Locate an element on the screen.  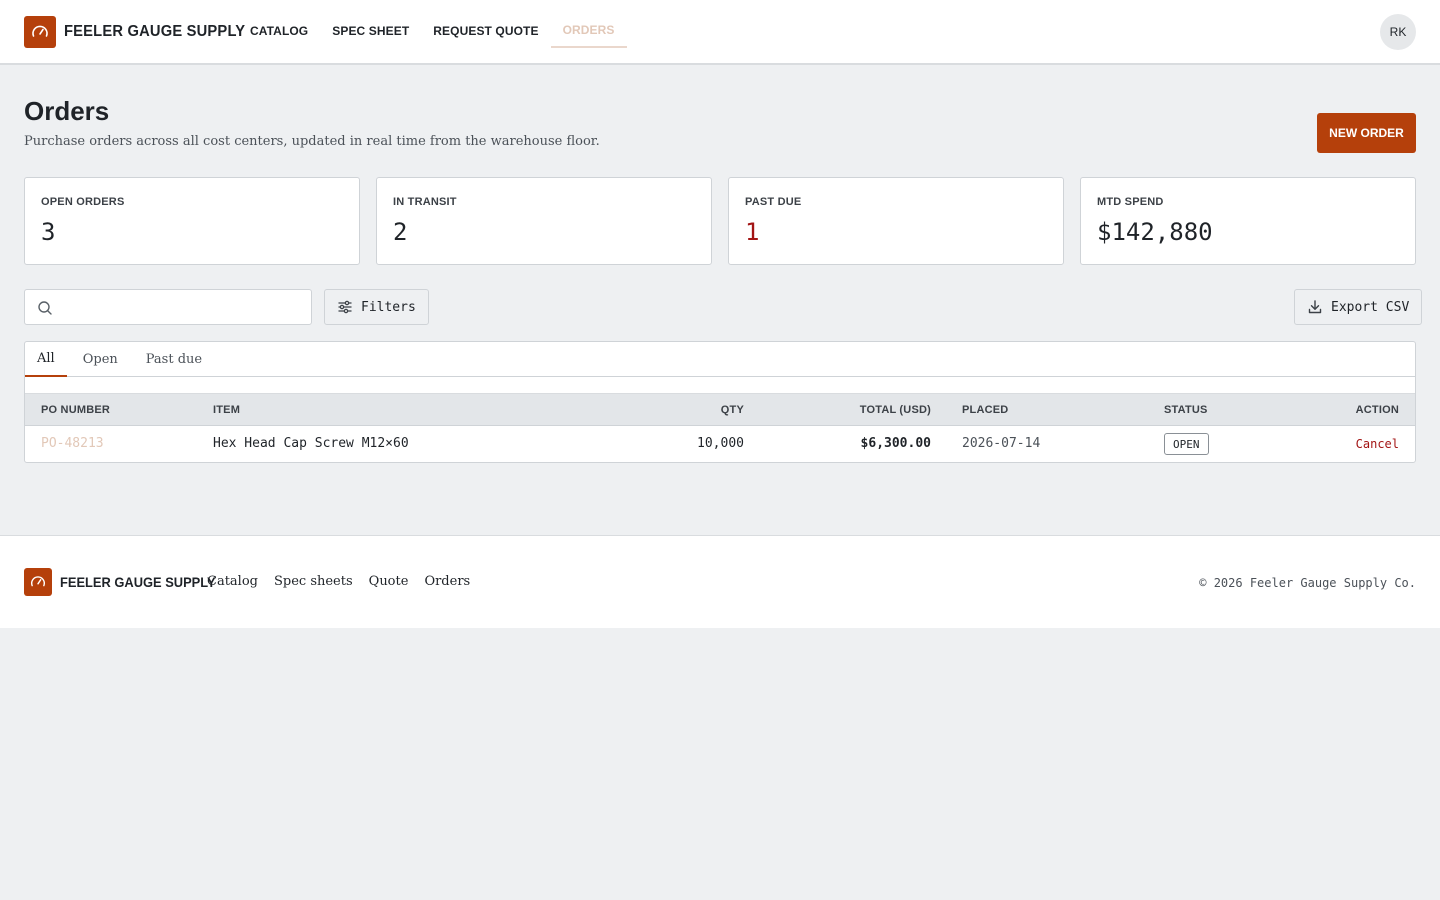
column-header-item: ITEM is located at coordinates (226, 410).